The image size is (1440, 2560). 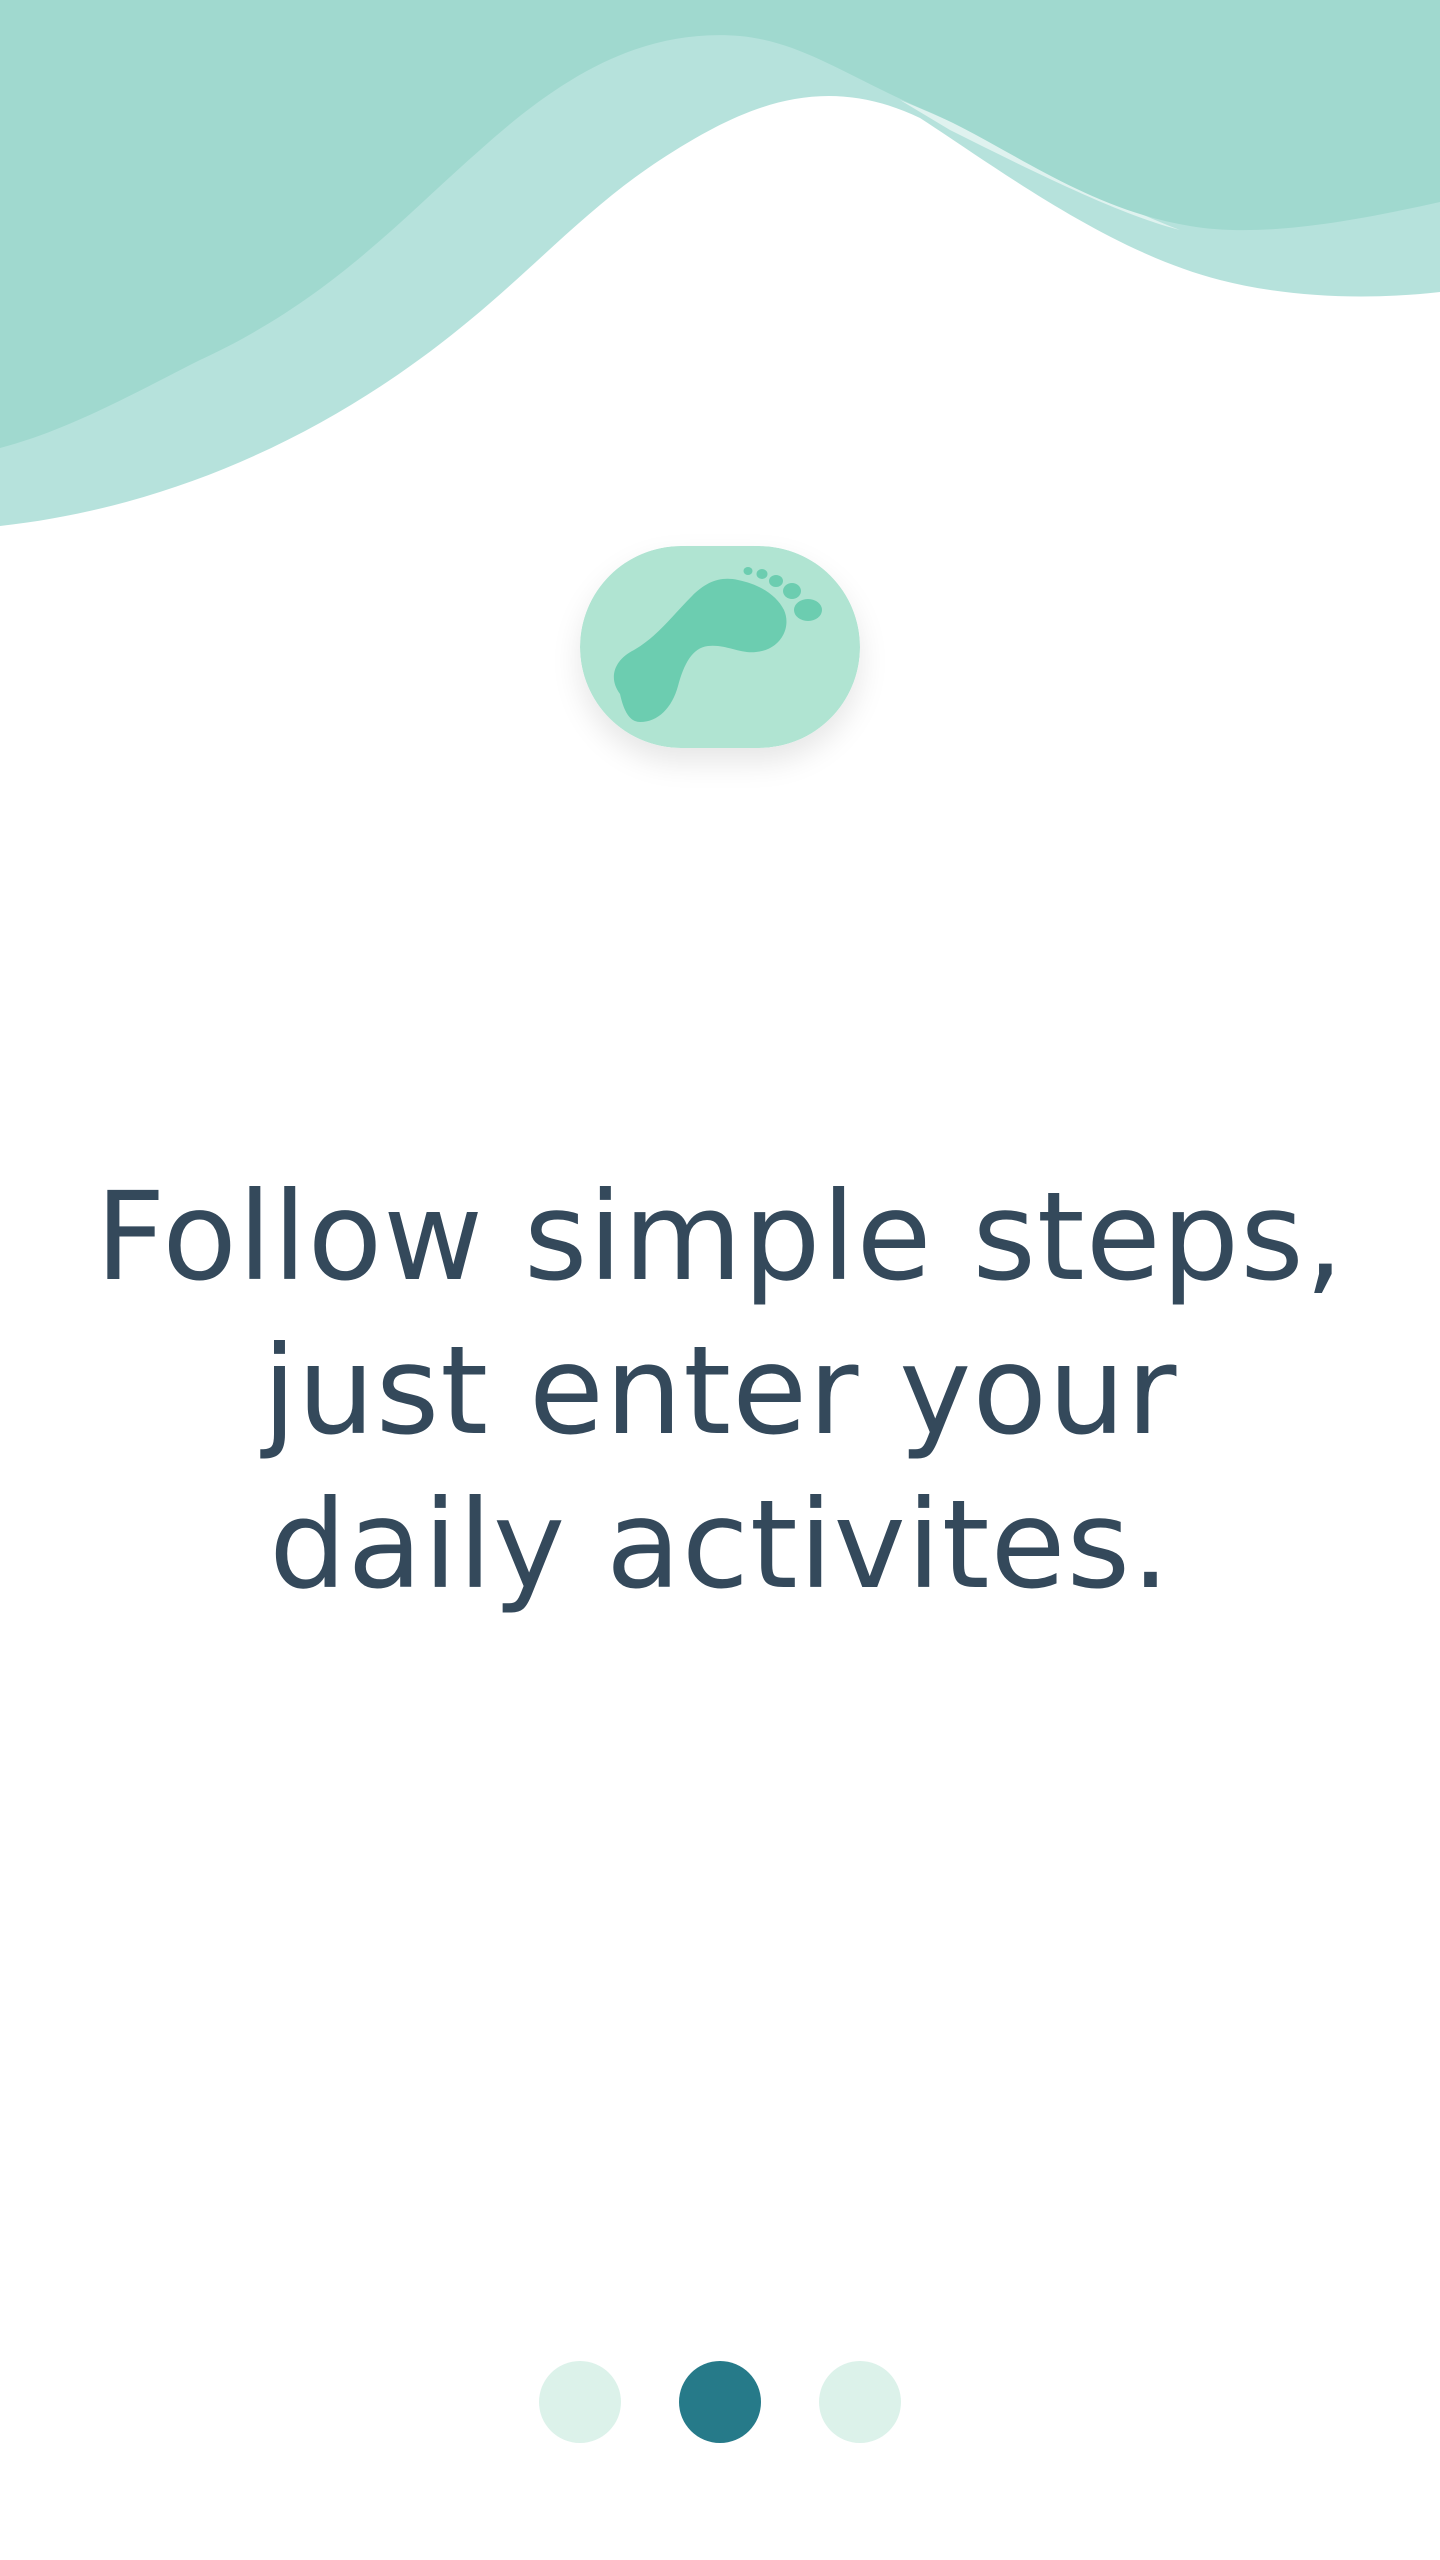 I want to click on headline-line: Follow simple steps,, so click(x=720, y=1237).